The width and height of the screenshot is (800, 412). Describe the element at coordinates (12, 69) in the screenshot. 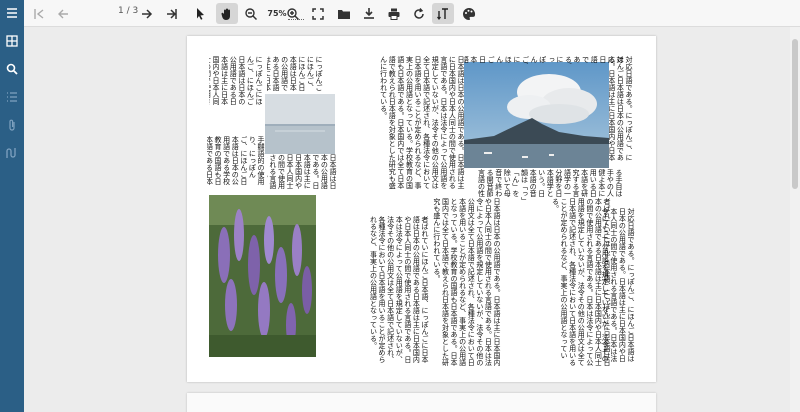

I see `search-icon` at that location.